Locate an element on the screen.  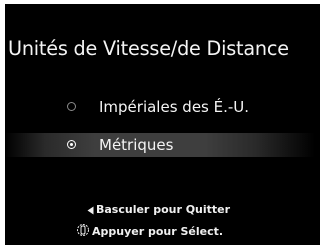
option-metric: Métriques is located at coordinates (162, 145).